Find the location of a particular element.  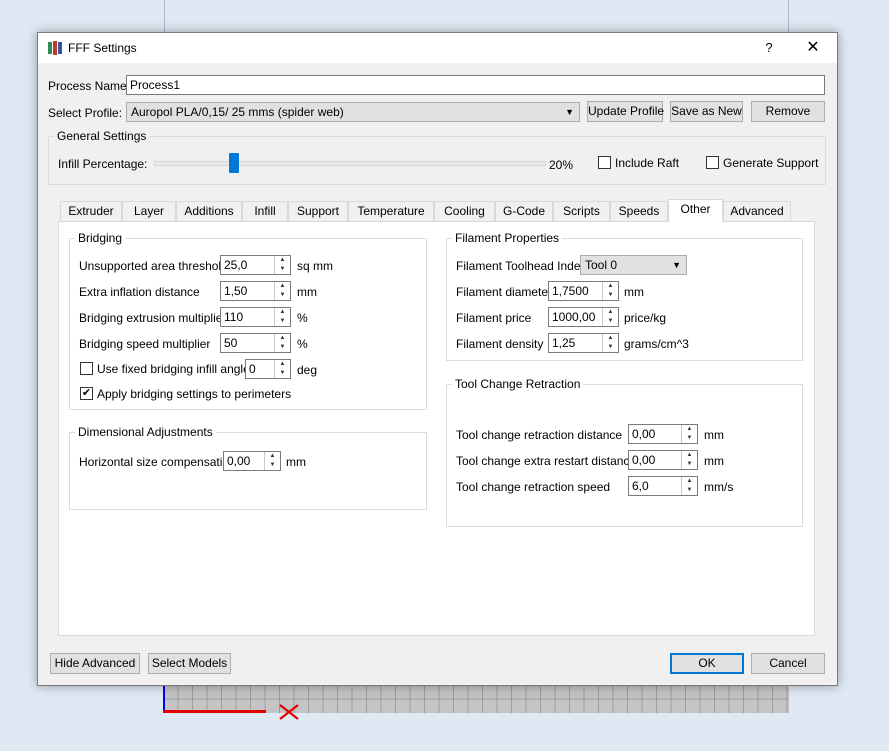

retraction-speed-value: 6,0 is located at coordinates (640, 486).